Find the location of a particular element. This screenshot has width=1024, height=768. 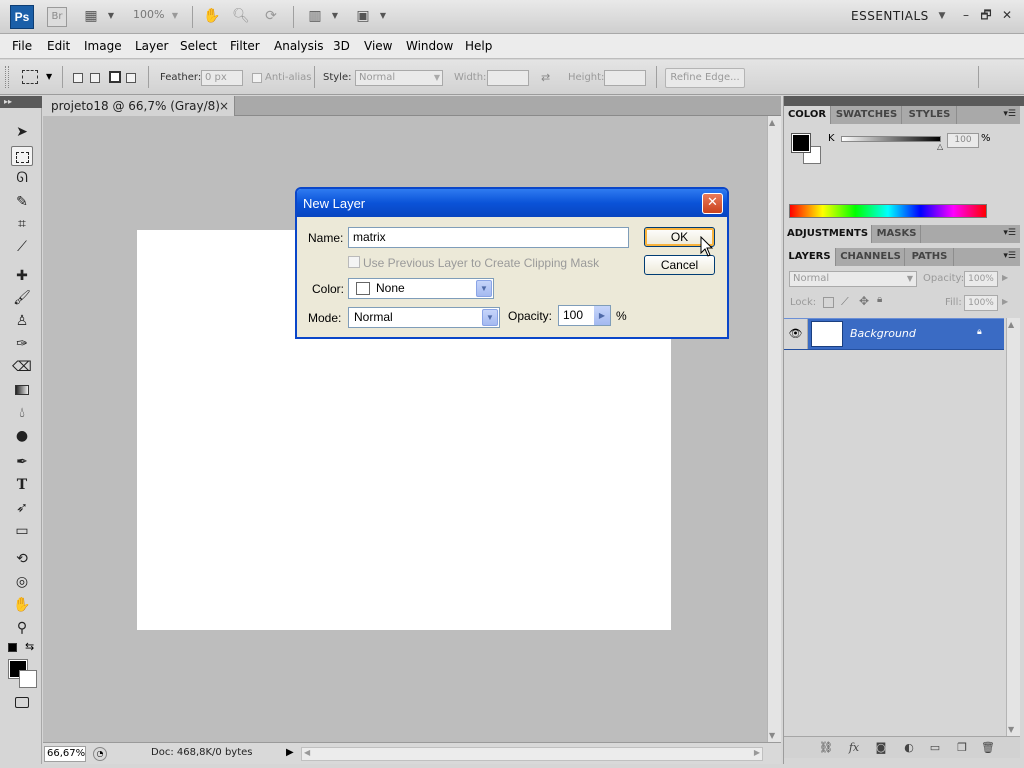

zoom-level-select: 100% is located at coordinates (148, 14).